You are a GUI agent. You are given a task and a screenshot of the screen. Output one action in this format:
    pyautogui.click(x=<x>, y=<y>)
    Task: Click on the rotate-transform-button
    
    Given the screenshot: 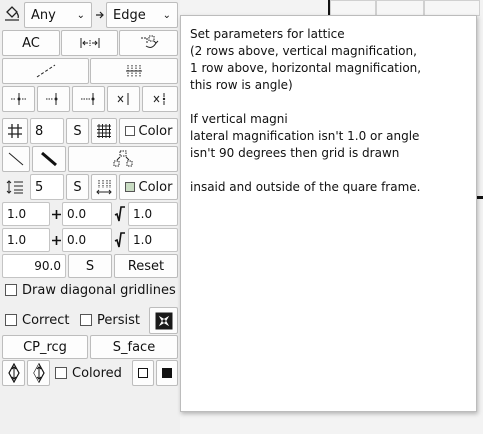 What is the action you would take?
    pyautogui.click(x=148, y=43)
    